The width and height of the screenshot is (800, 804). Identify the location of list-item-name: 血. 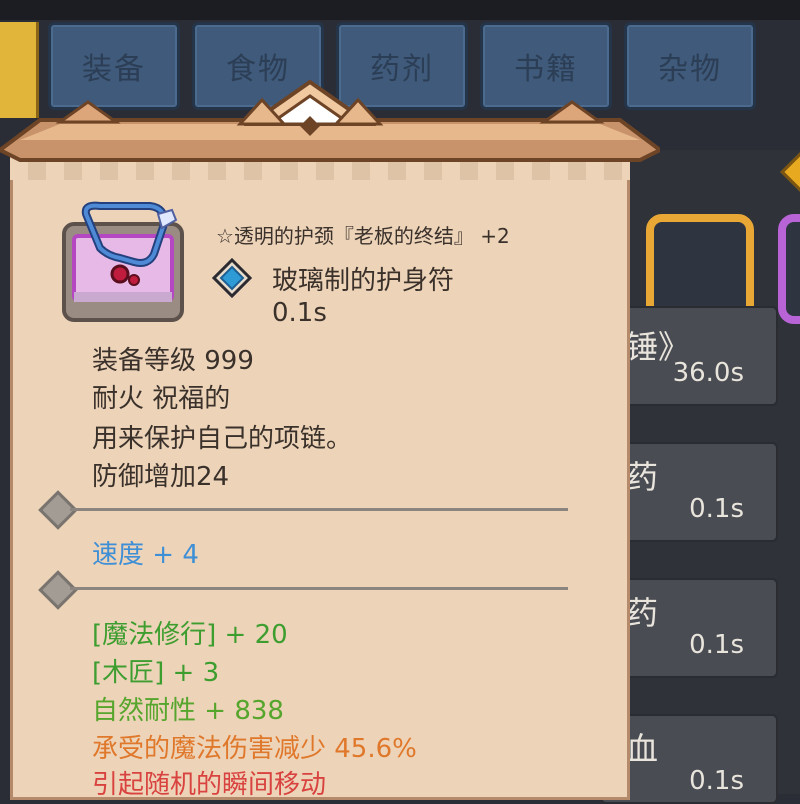
(642, 749).